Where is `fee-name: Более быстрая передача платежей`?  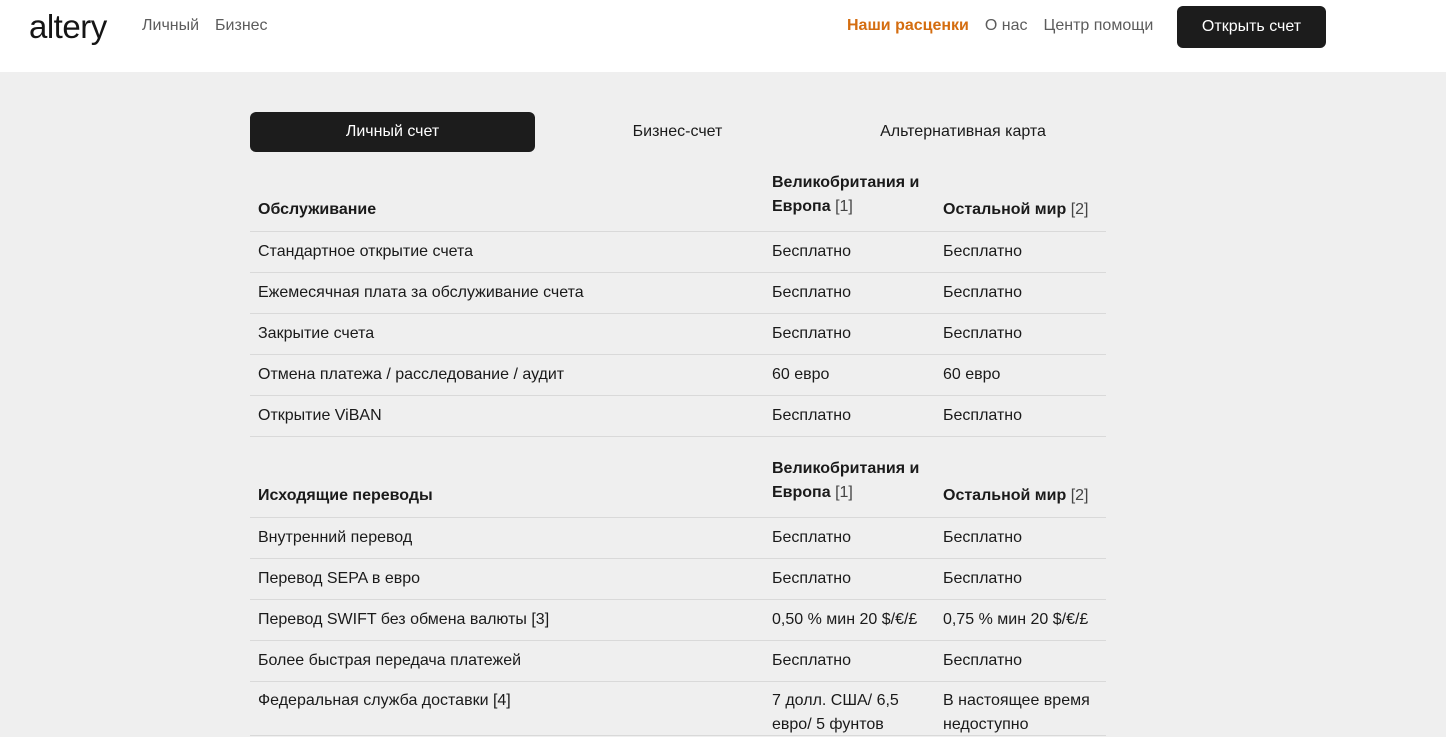
fee-name: Более быстрая передача платежей is located at coordinates (390, 660).